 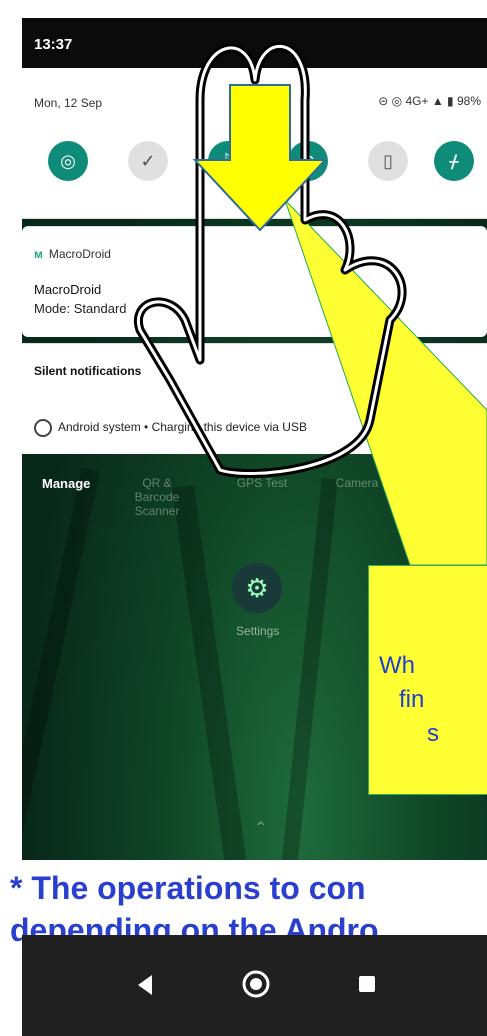 I want to click on home-icon, so click(x=256, y=984).